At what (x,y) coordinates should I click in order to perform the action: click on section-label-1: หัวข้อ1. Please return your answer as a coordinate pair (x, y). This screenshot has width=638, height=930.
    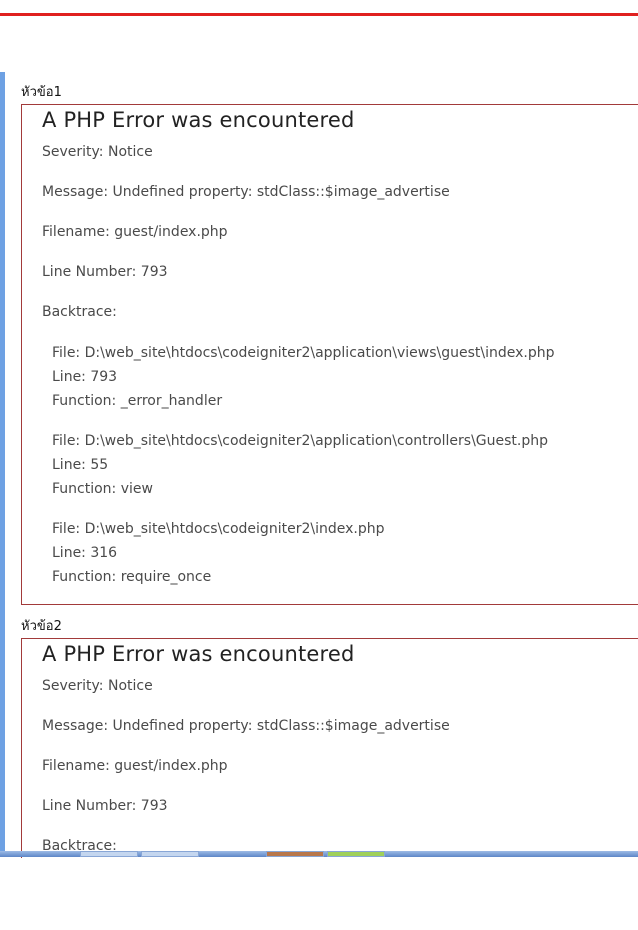
    Looking at the image, I should click on (41, 92).